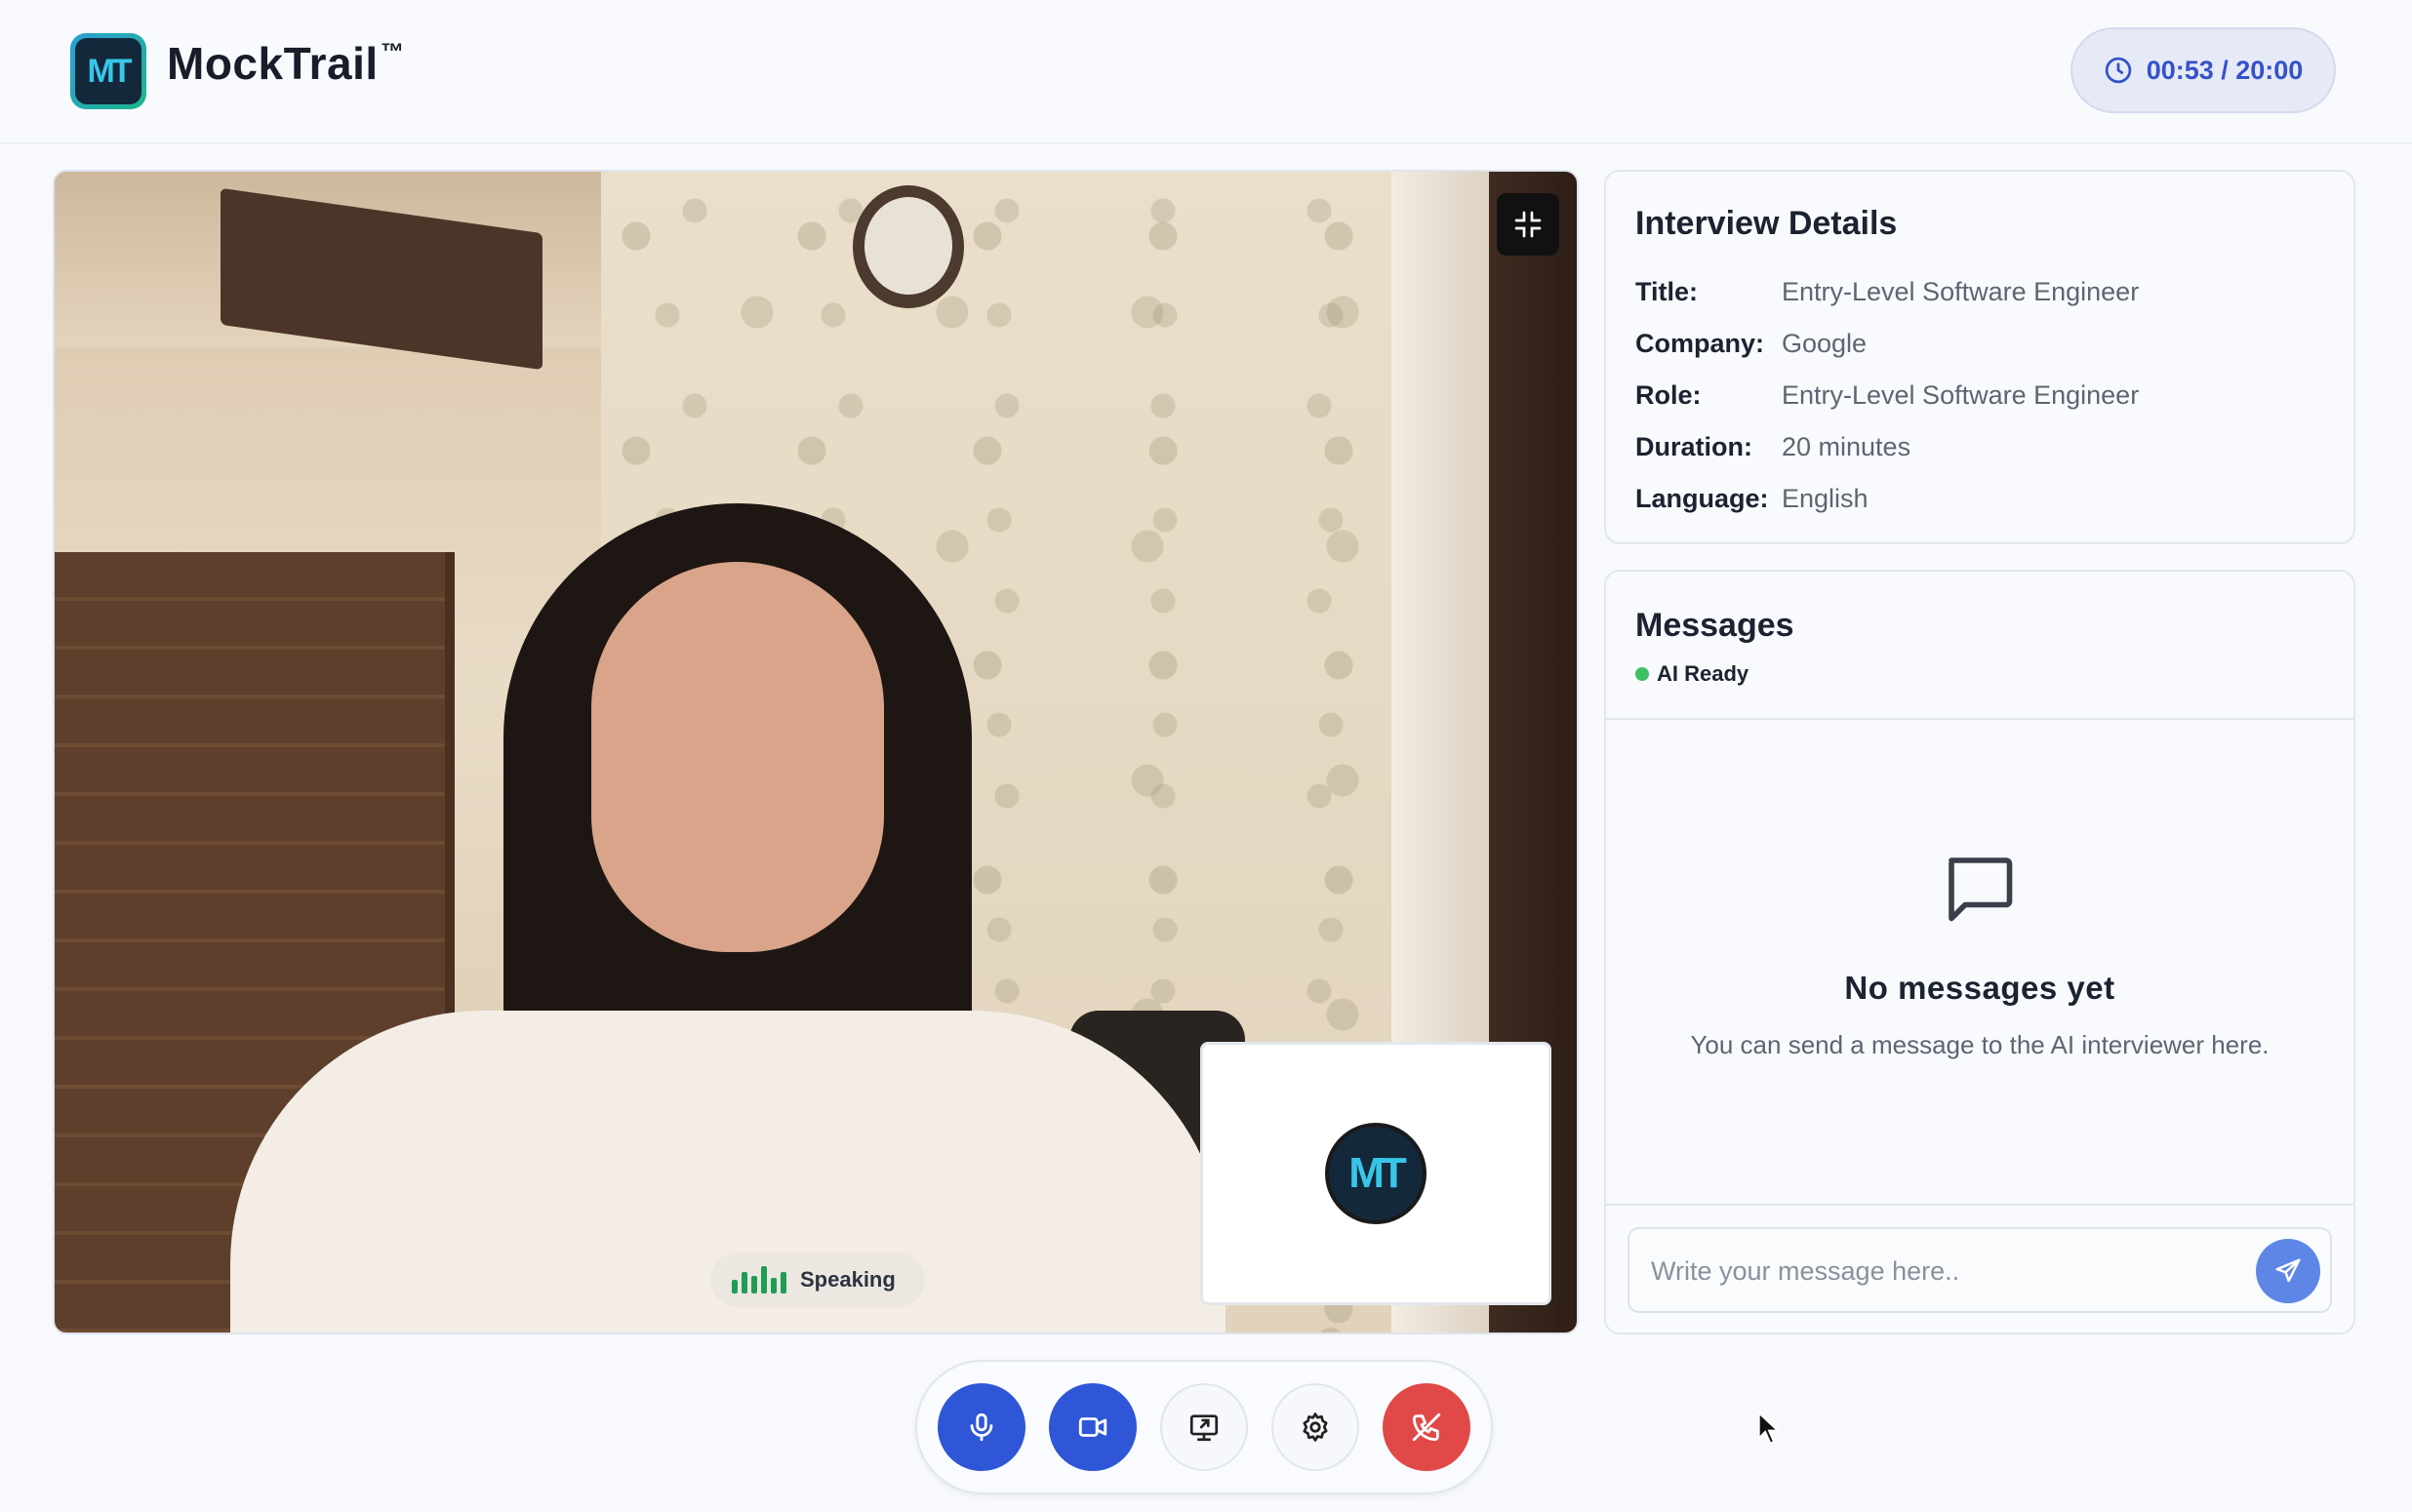 The height and width of the screenshot is (1512, 2412). What do you see at coordinates (1766, 223) in the screenshot?
I see `interview-details-title: Interview Details` at bounding box center [1766, 223].